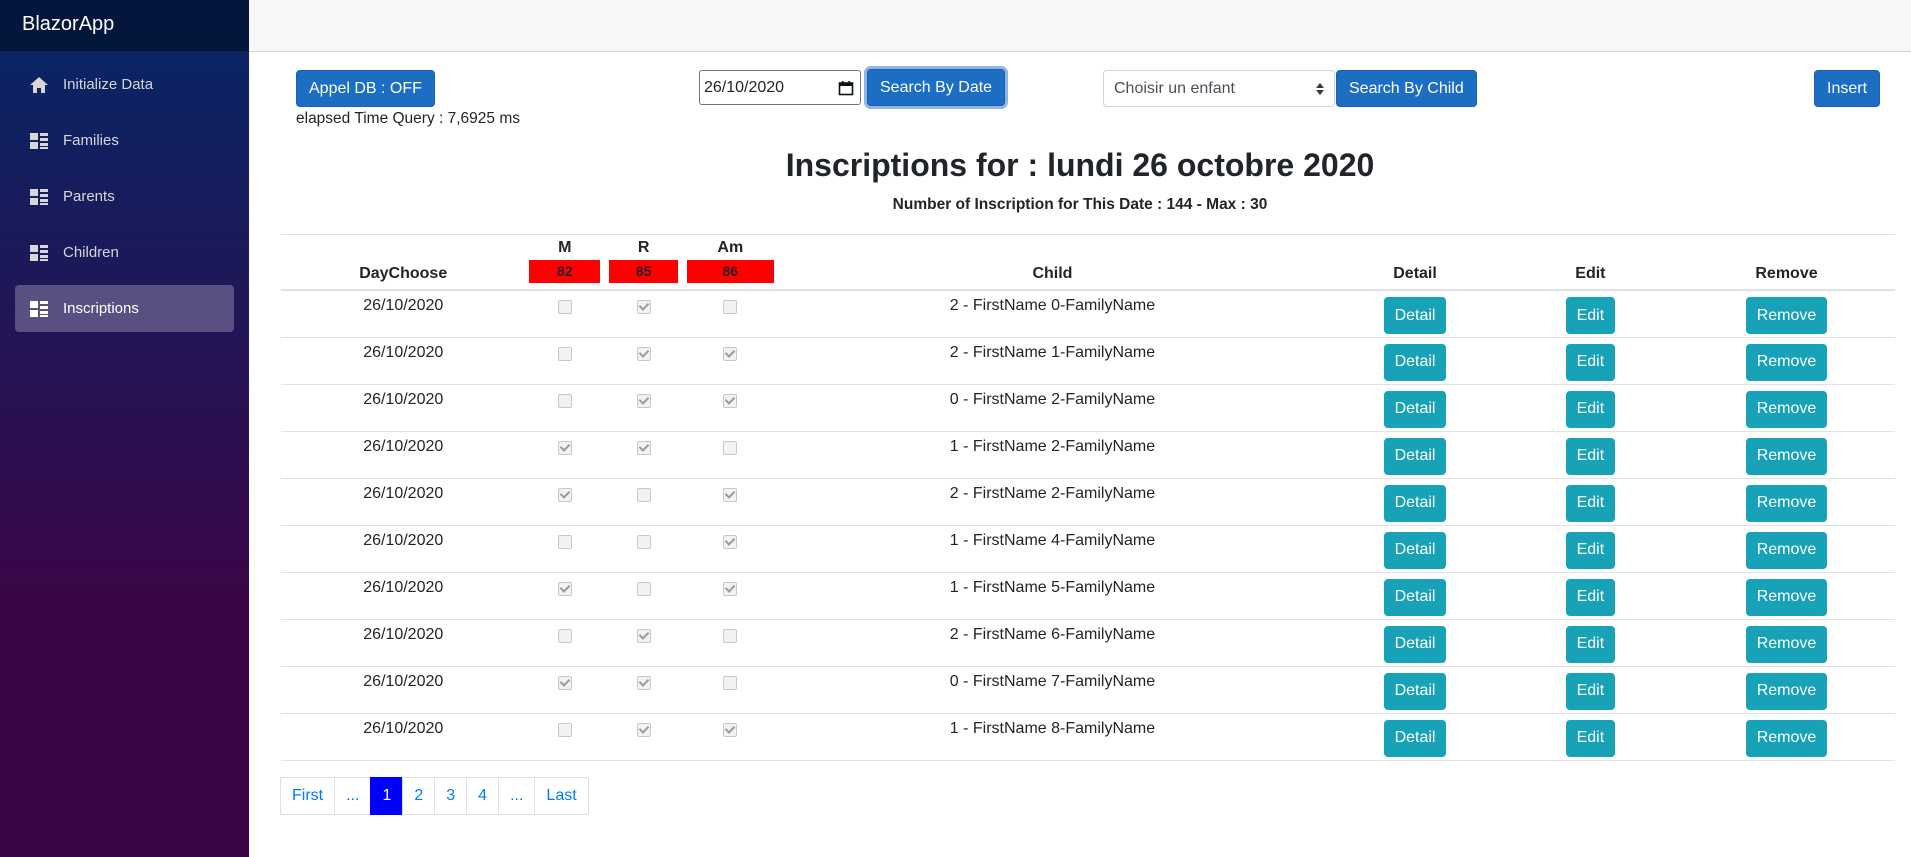 The width and height of the screenshot is (1911, 857). What do you see at coordinates (1052, 262) in the screenshot?
I see `header-child: Child` at bounding box center [1052, 262].